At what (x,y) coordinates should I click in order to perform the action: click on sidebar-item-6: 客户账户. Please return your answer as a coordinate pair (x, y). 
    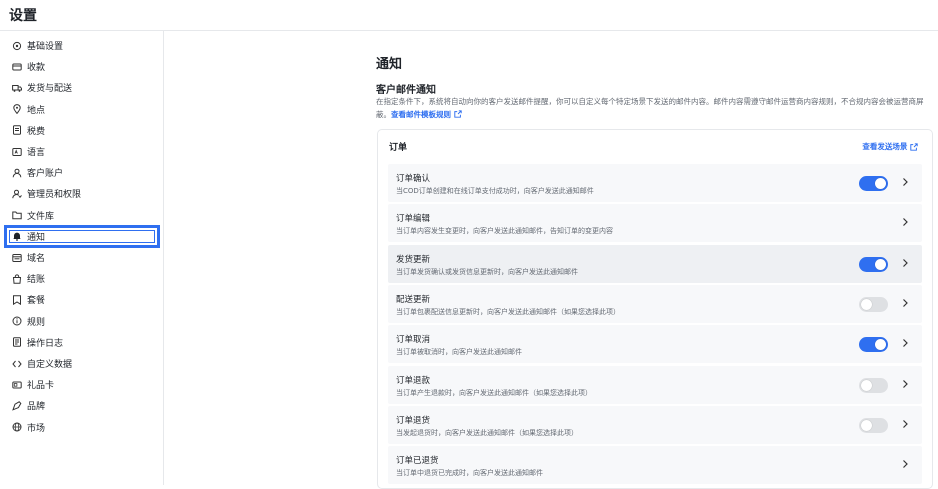
    Looking at the image, I should click on (82, 172).